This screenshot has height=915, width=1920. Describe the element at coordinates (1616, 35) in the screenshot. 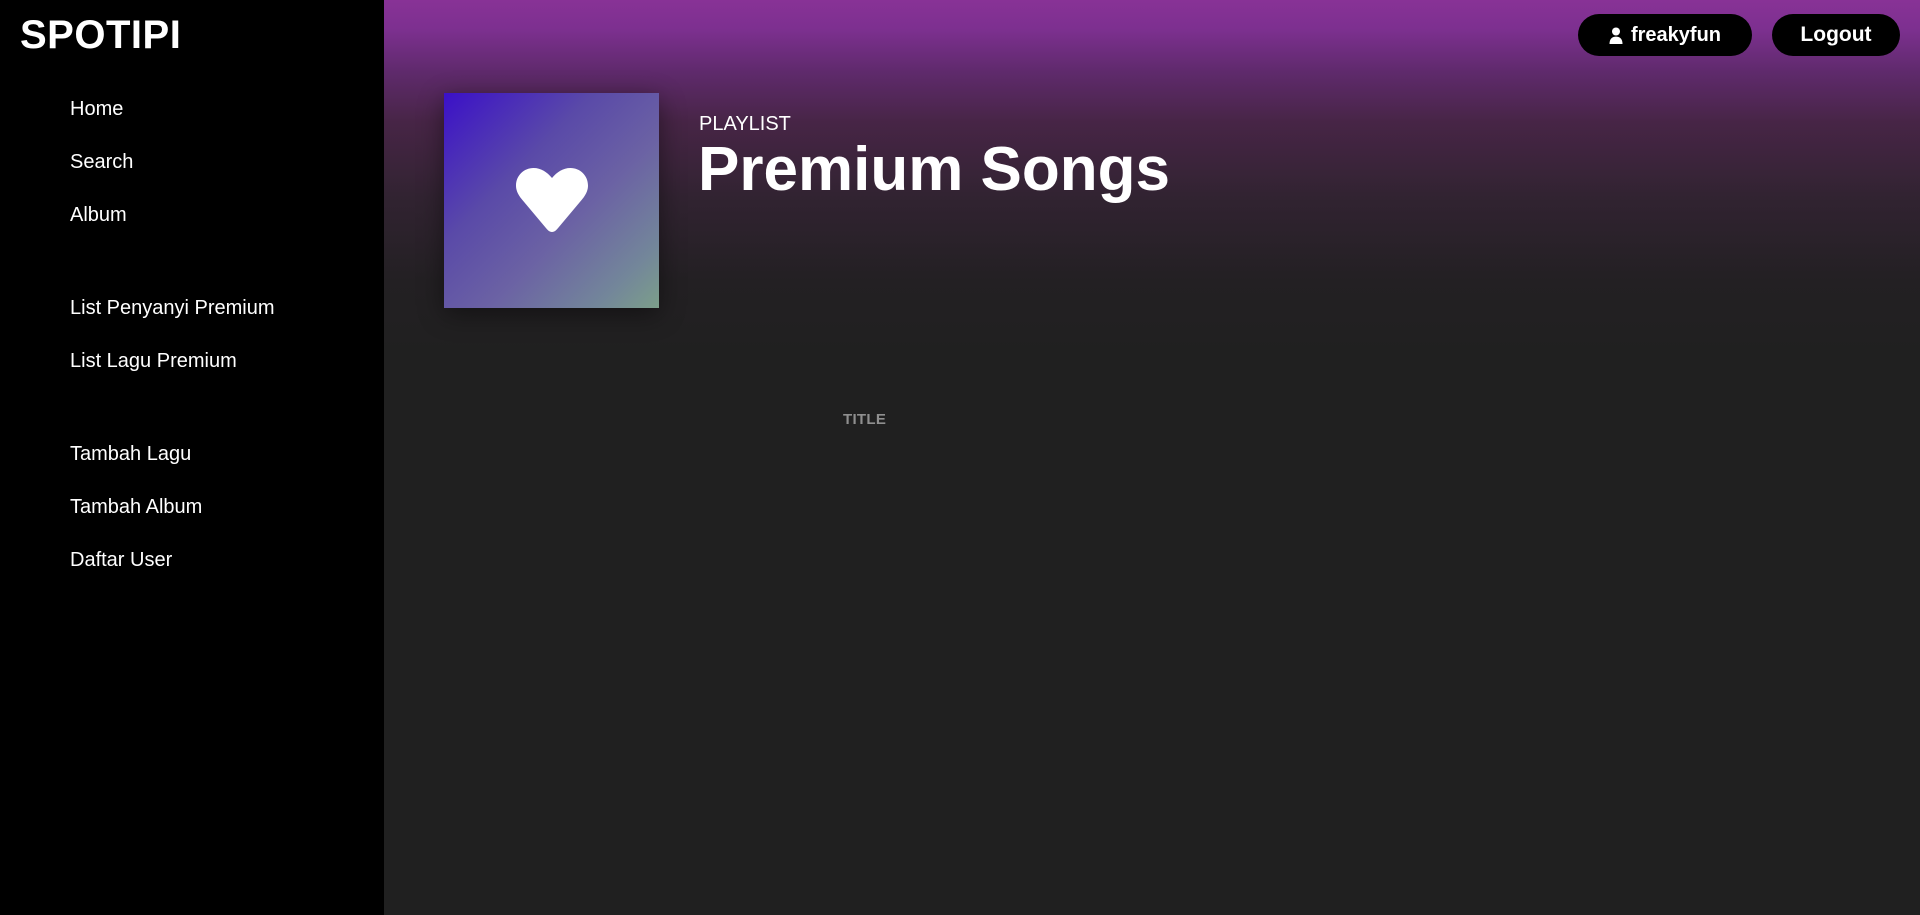

I see `user-icon` at that location.